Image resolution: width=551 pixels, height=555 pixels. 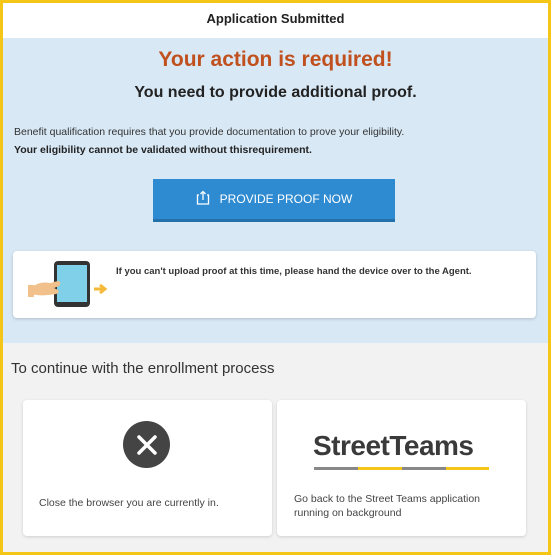 What do you see at coordinates (146, 444) in the screenshot?
I see `close-icon` at bounding box center [146, 444].